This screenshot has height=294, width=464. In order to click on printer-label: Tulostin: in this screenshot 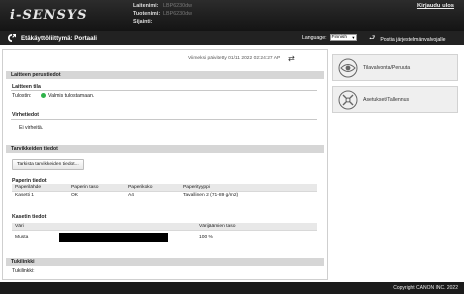, I will do `click(22, 96)`.